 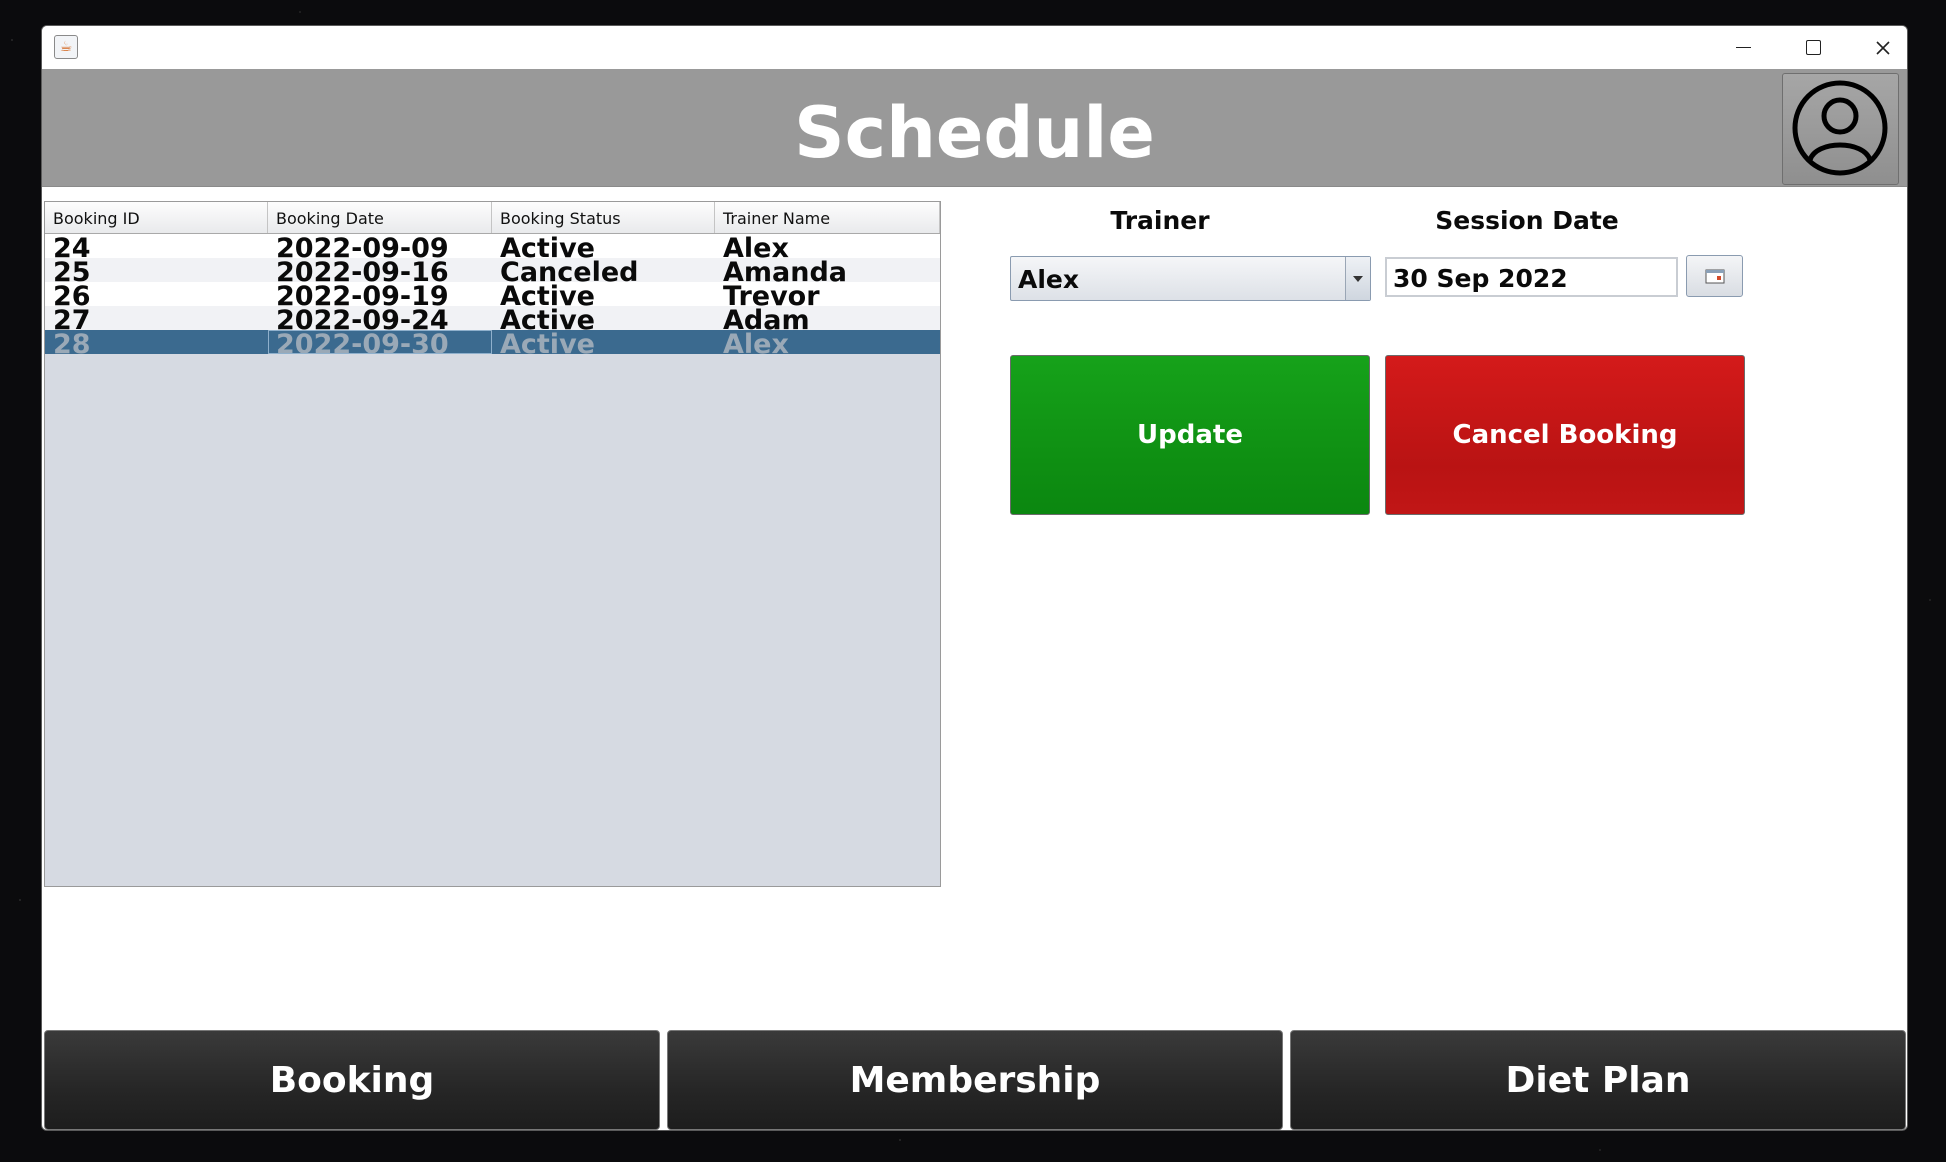 I want to click on maximize-button, so click(x=1813, y=47).